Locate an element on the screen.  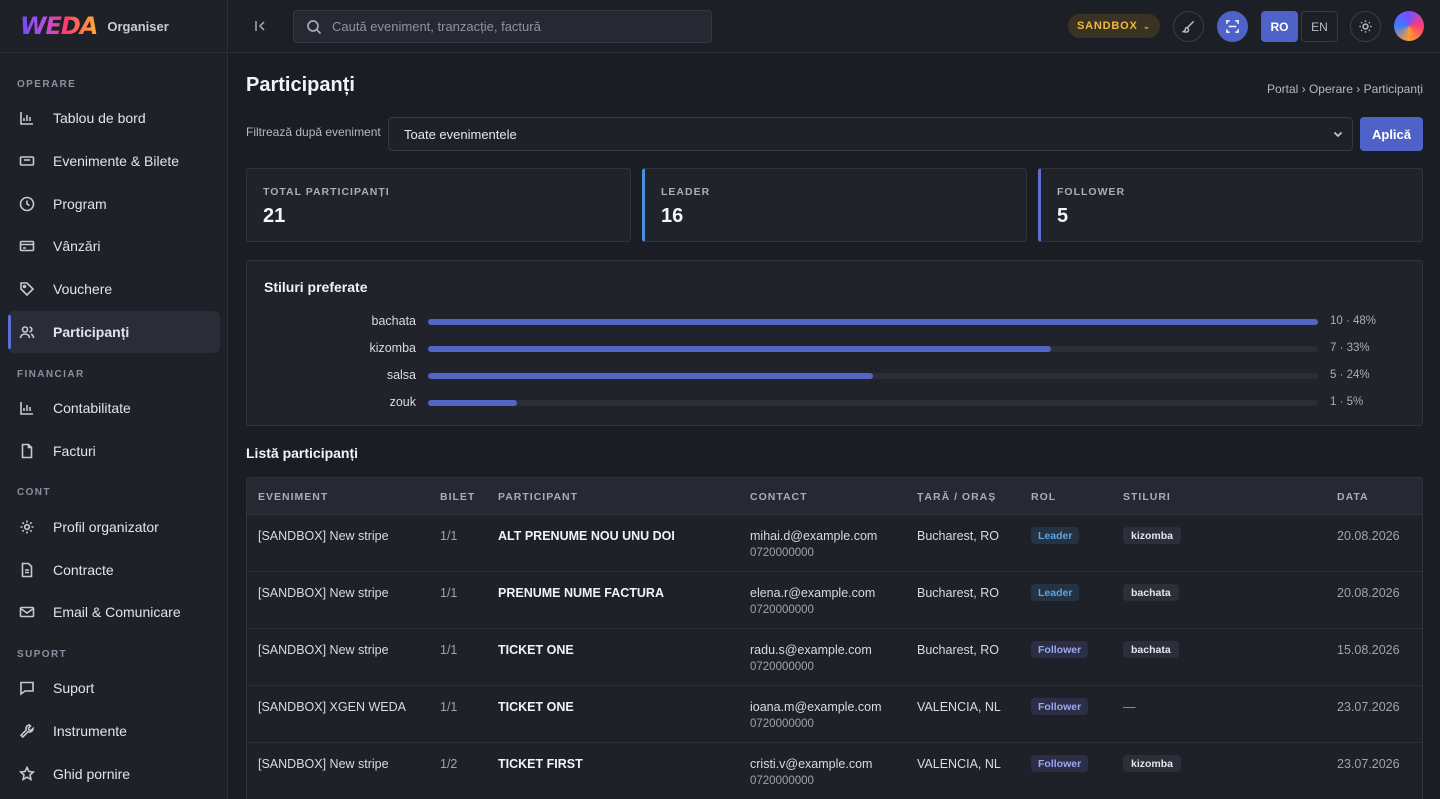
cell-location: Bucharest, RO is located at coordinates (958, 536).